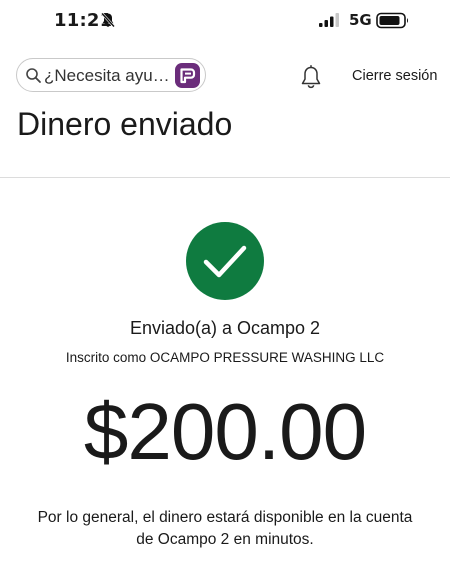  Describe the element at coordinates (360, 20) in the screenshot. I see `network-type: 5G` at that location.